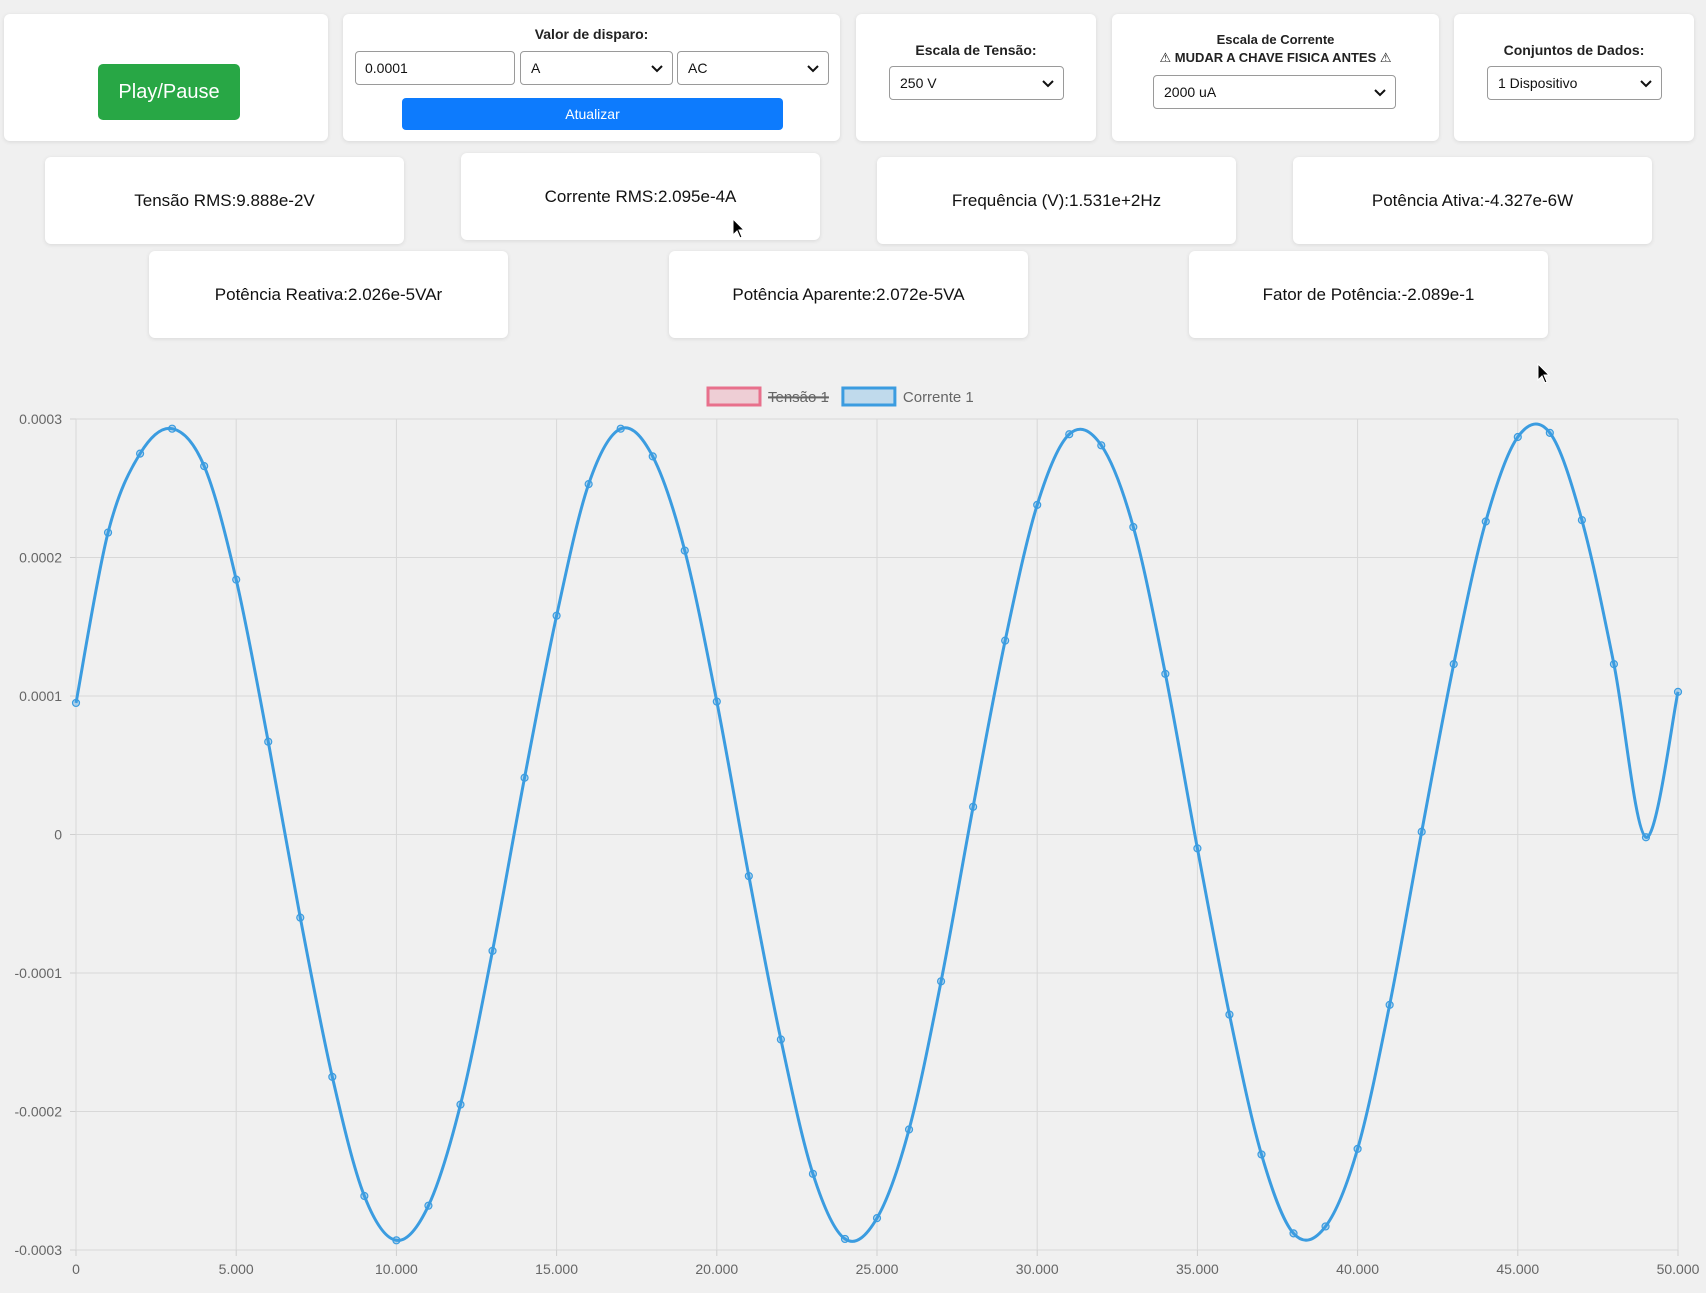  I want to click on reactive-power-card: Potência Reativa:2.026e-5VAr, so click(328, 294).